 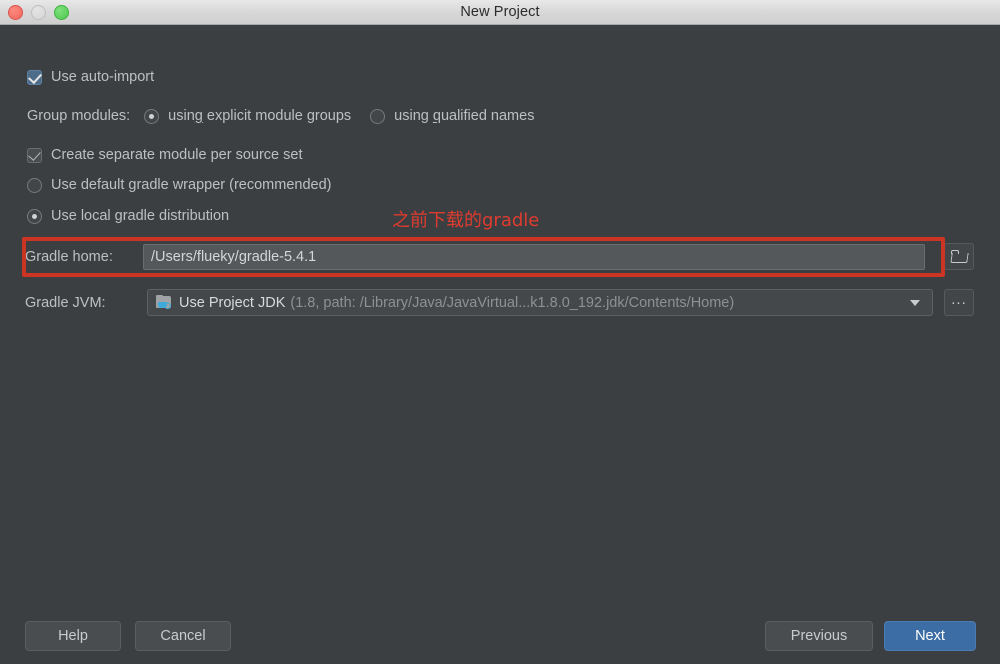 I want to click on window-controls, so click(x=38, y=12).